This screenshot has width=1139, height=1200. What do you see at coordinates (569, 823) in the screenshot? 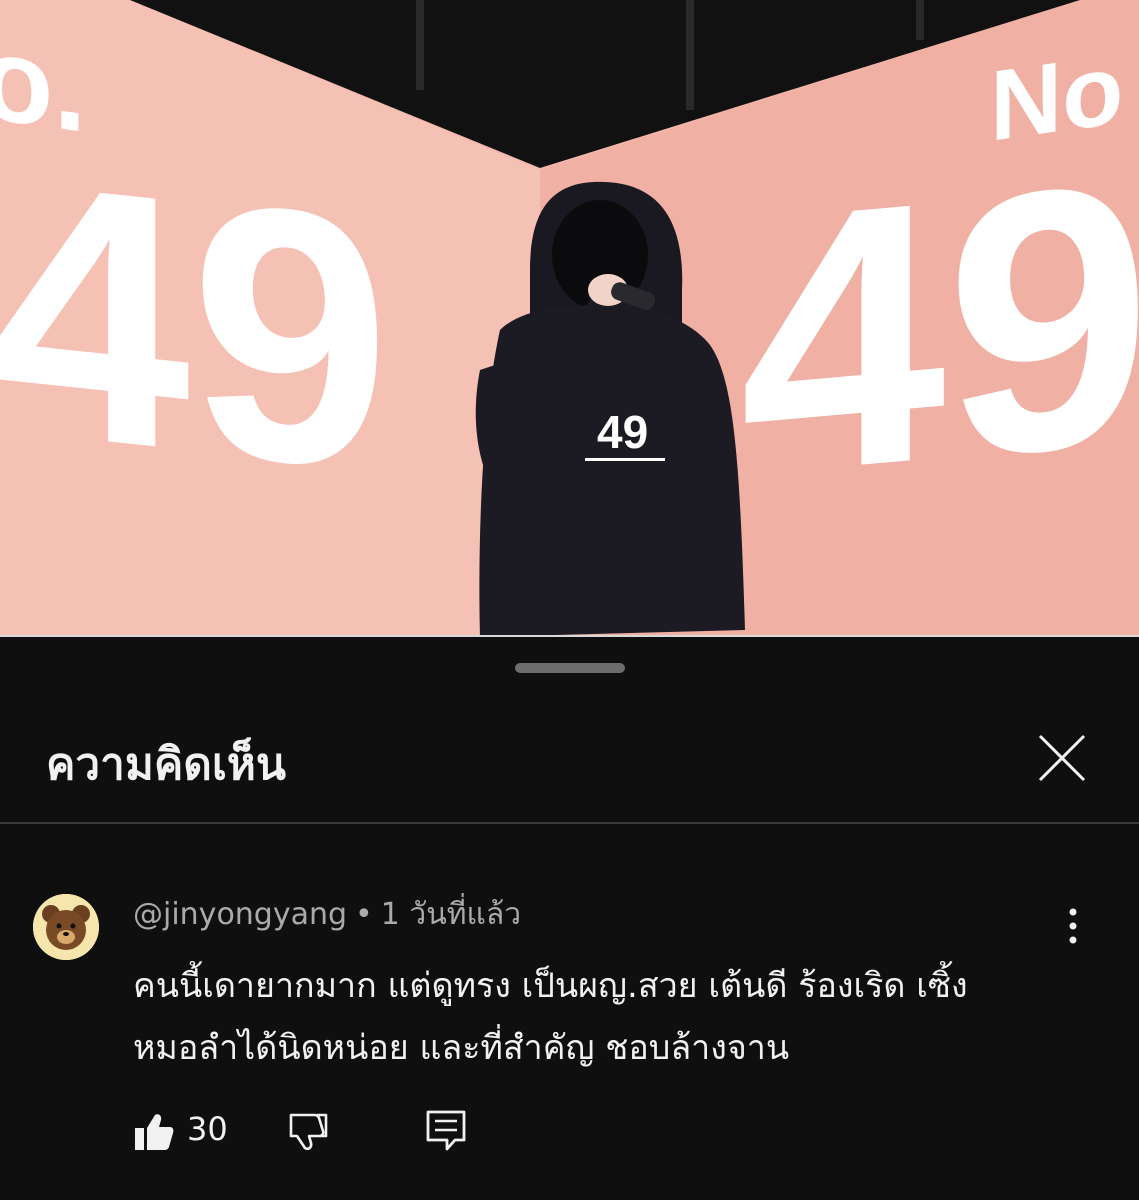
I see `divider` at bounding box center [569, 823].